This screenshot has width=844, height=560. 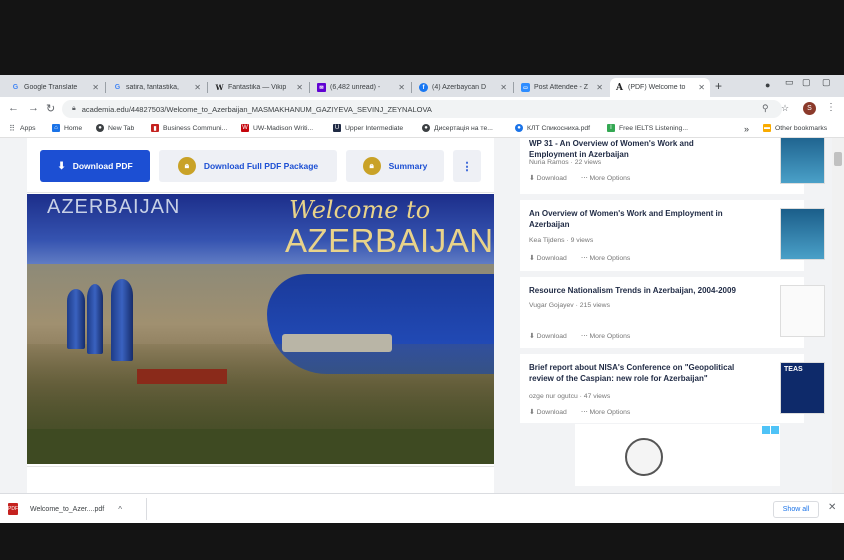 What do you see at coordinates (157, 87) in the screenshot?
I see `tab-satira: G satira, fantastika, ✕` at bounding box center [157, 87].